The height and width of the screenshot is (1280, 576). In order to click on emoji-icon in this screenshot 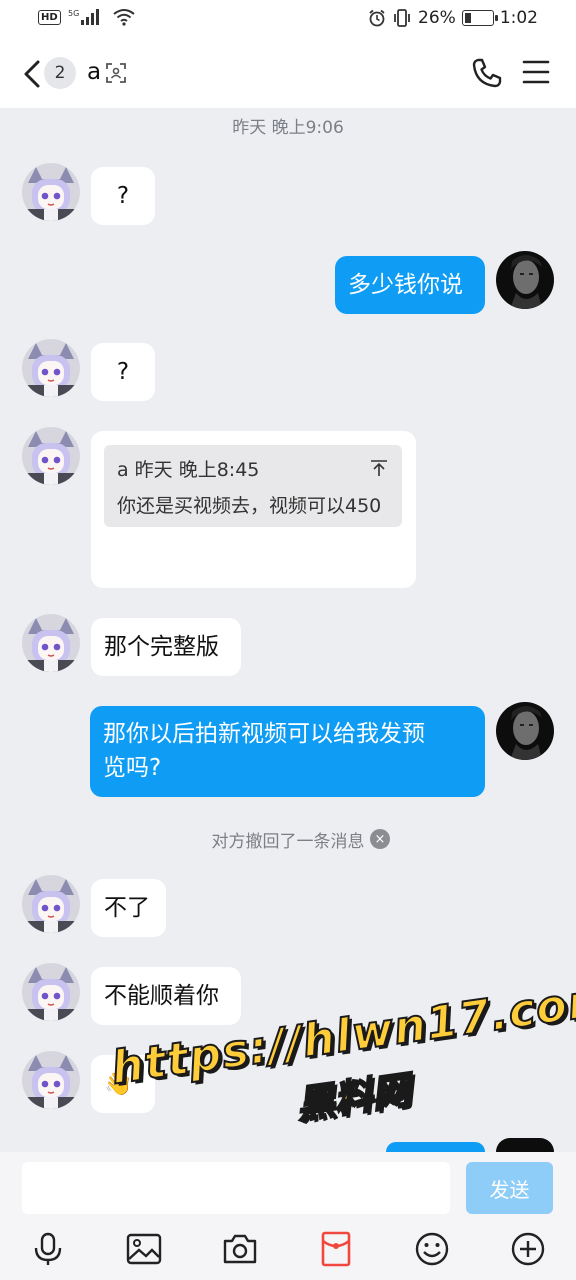, I will do `click(432, 1249)`.